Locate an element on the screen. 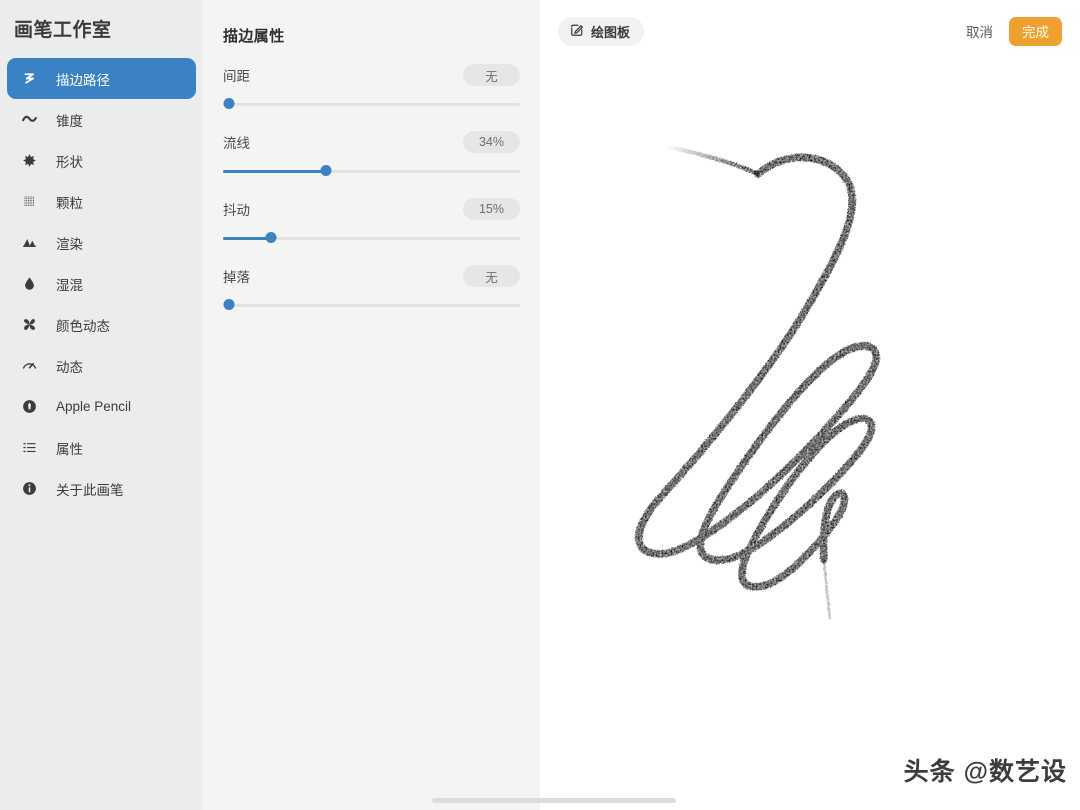 The height and width of the screenshot is (810, 1080). dynamics-gauge-icon is located at coordinates (29, 366).